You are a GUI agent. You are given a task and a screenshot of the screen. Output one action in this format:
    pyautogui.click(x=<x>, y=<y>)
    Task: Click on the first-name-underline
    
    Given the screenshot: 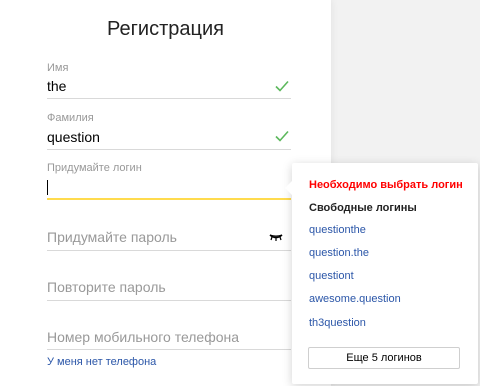 What is the action you would take?
    pyautogui.click(x=169, y=98)
    